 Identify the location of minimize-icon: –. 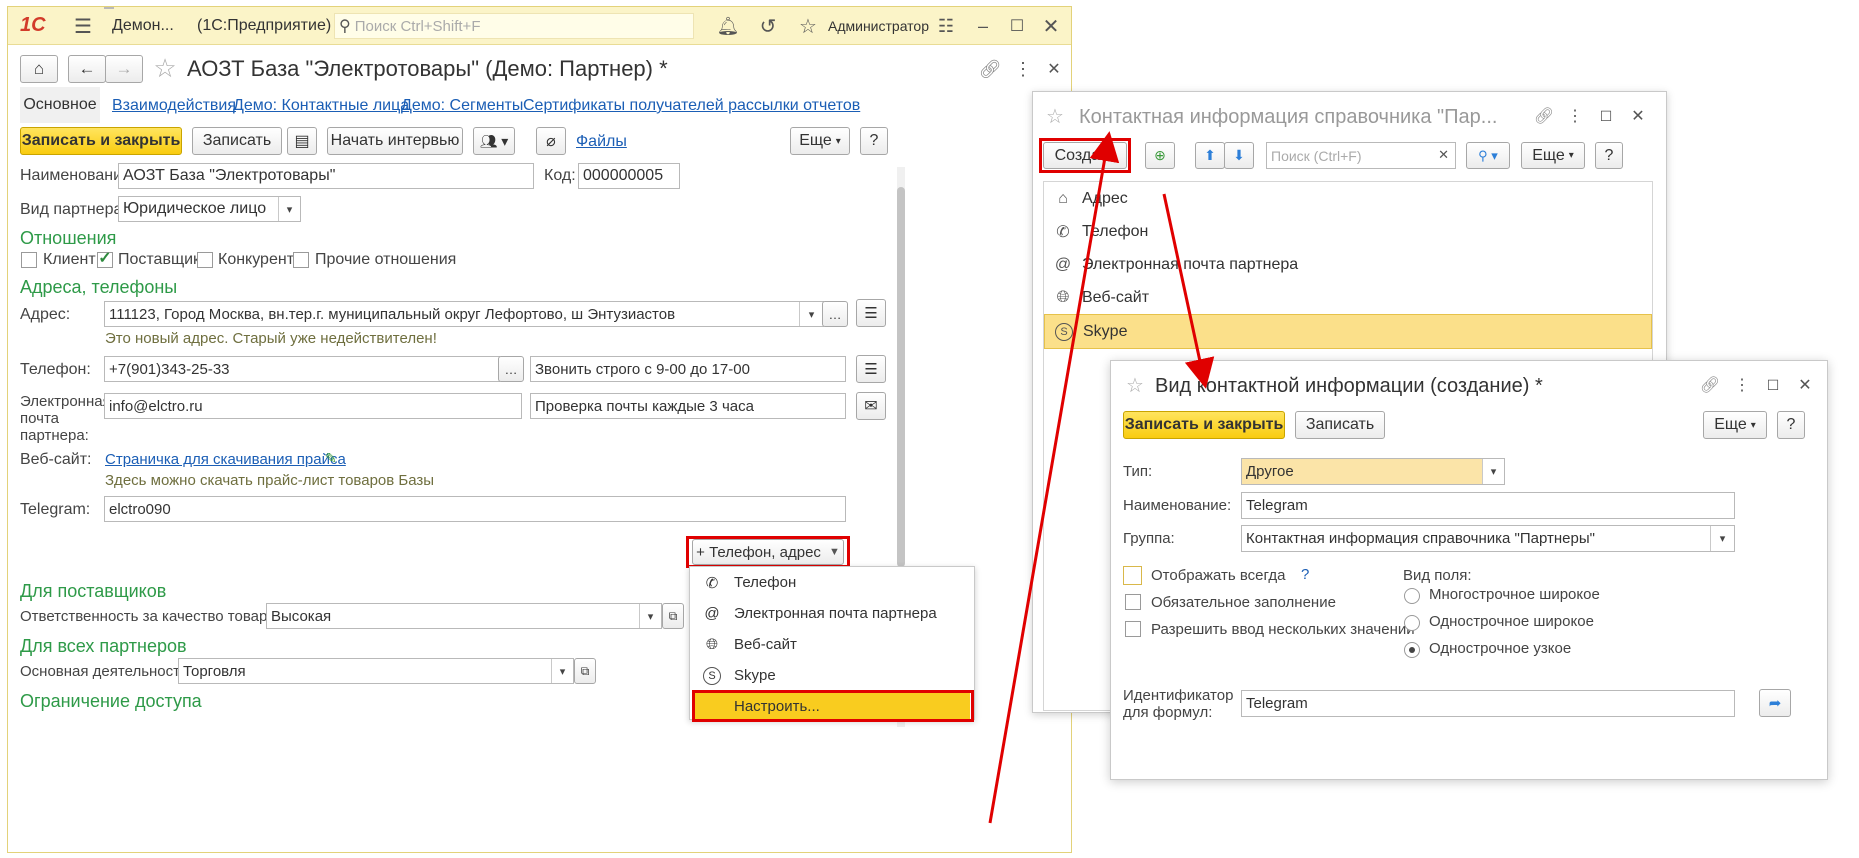
(983, 26).